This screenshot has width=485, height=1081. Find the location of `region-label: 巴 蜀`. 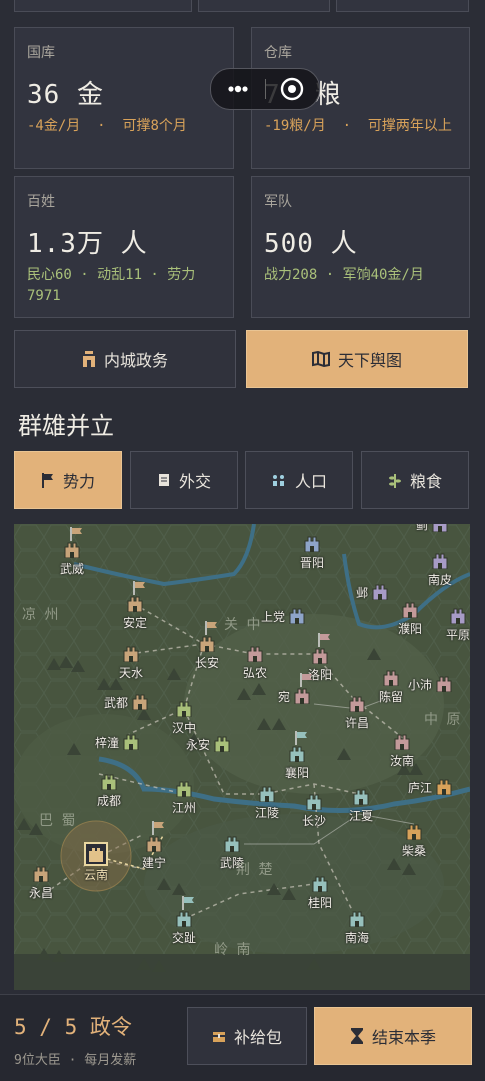

region-label: 巴 蜀 is located at coordinates (58, 821).